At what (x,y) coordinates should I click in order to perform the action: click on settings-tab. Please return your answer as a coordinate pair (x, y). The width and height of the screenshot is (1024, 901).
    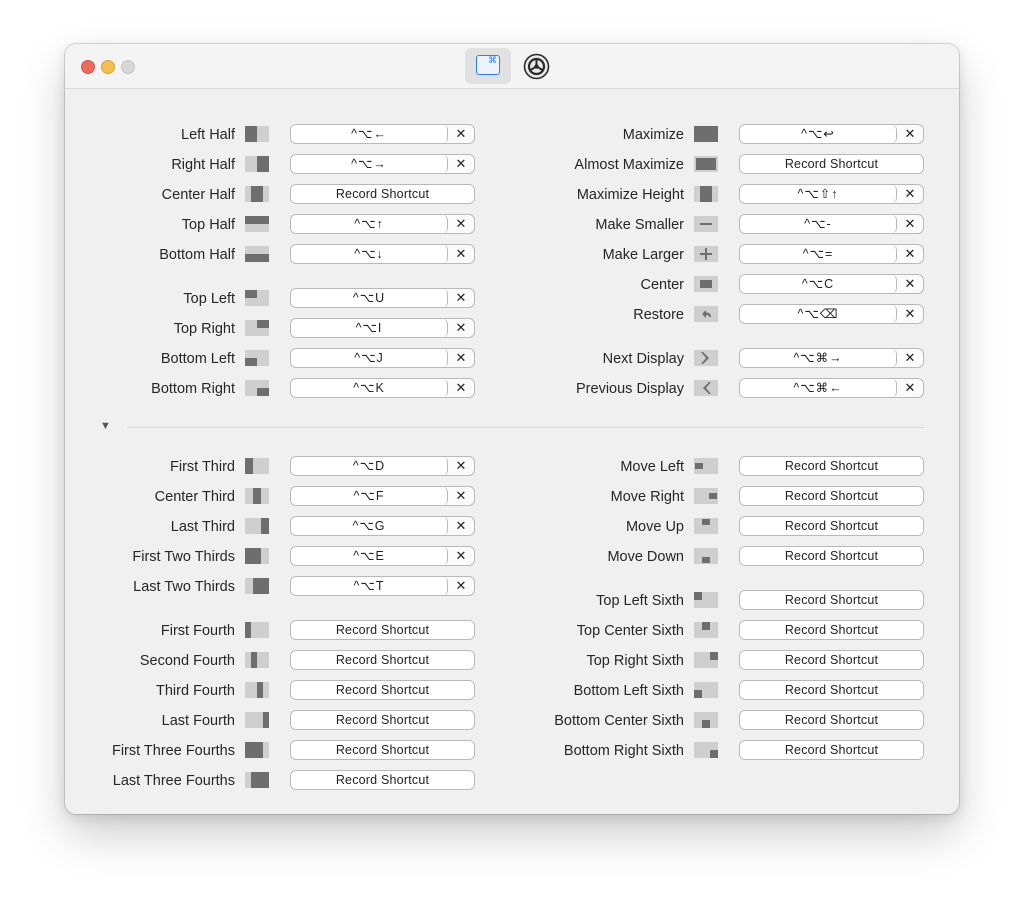
    Looking at the image, I should click on (536, 66).